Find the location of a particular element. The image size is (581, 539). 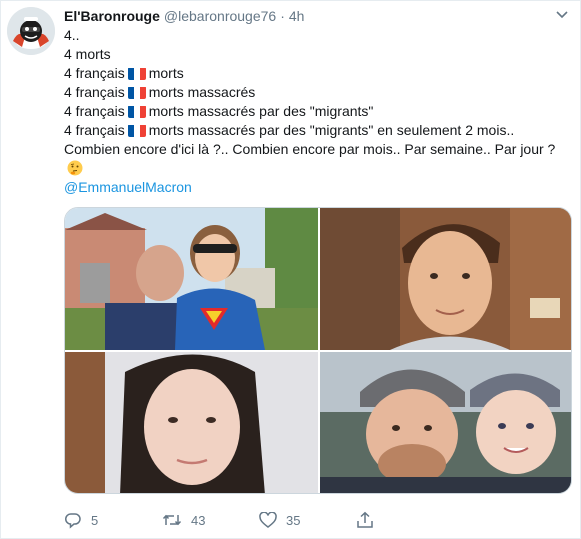

tweet-line: 4 français morts is located at coordinates (124, 73).